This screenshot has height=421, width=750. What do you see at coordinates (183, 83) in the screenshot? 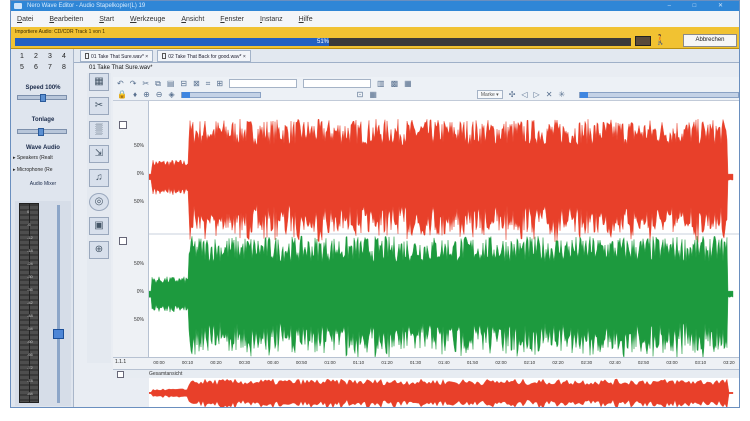
I see `trim-icon: ⊟` at bounding box center [183, 83].